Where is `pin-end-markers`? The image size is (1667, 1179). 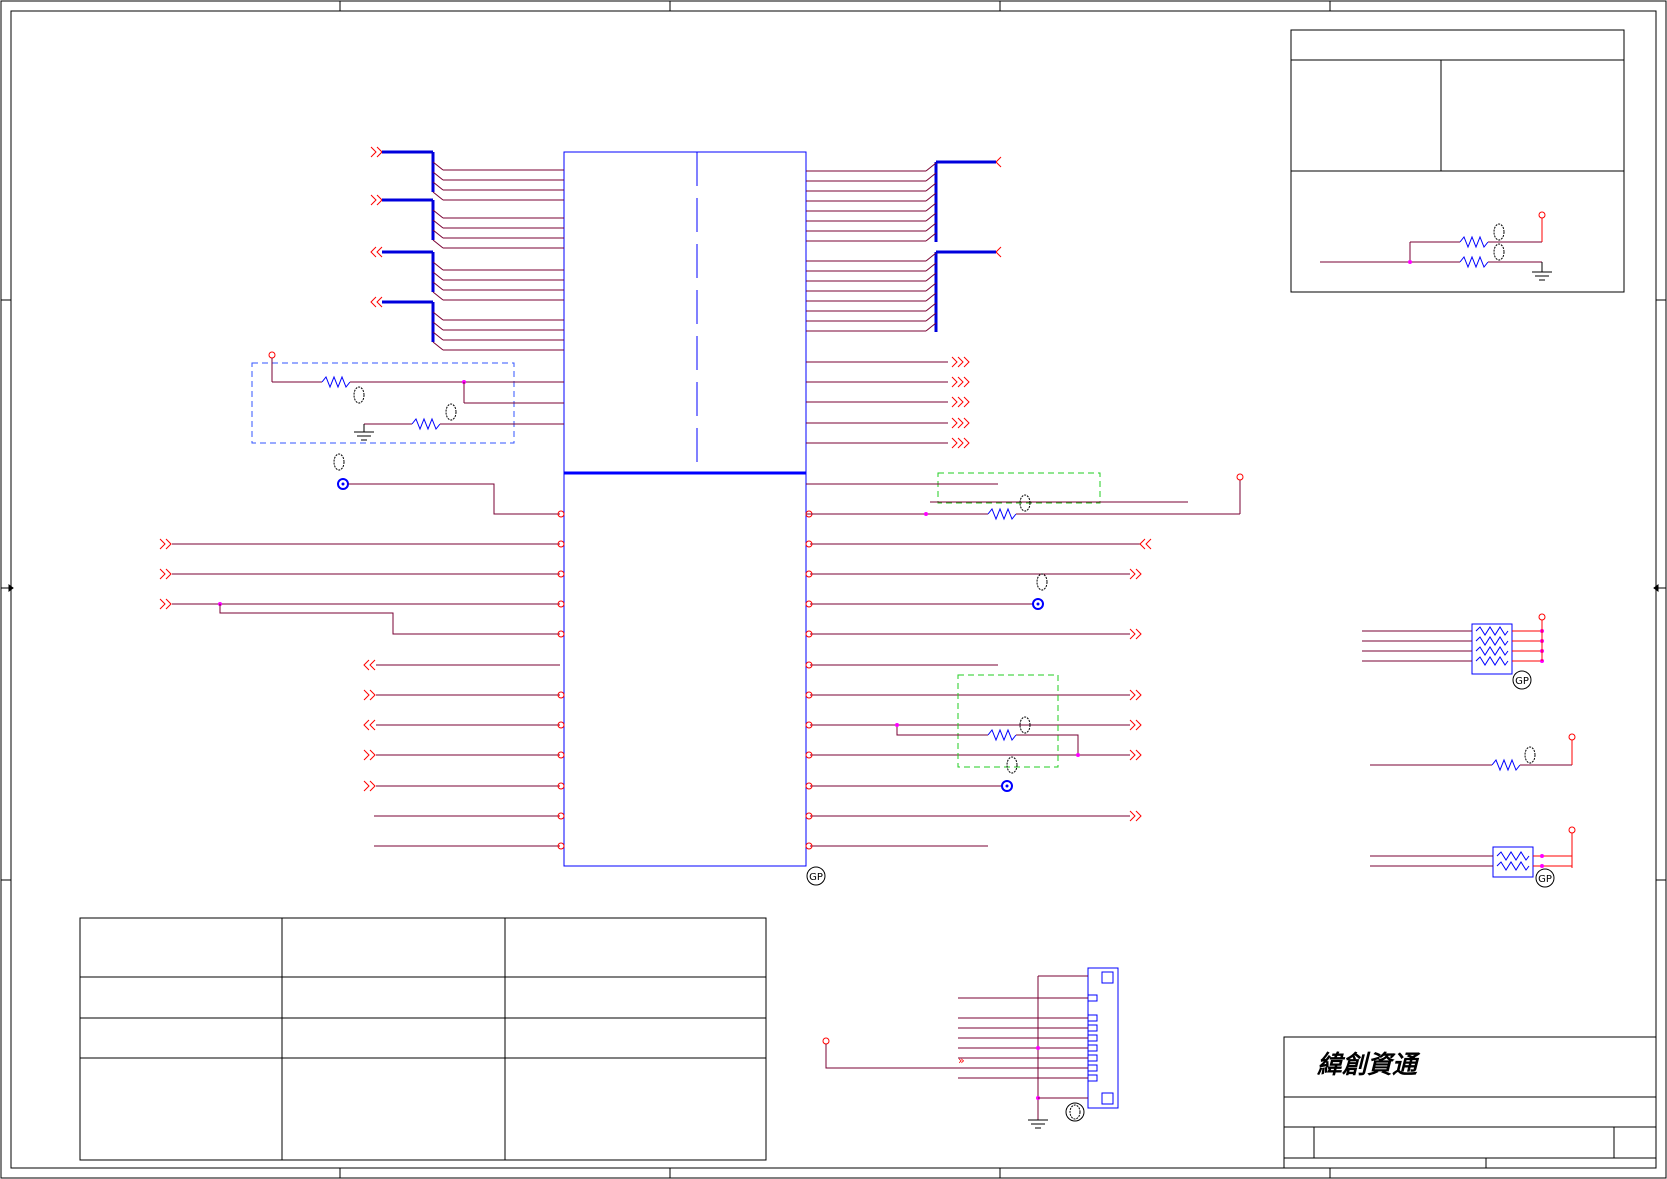 pin-end-markers is located at coordinates (685, 680).